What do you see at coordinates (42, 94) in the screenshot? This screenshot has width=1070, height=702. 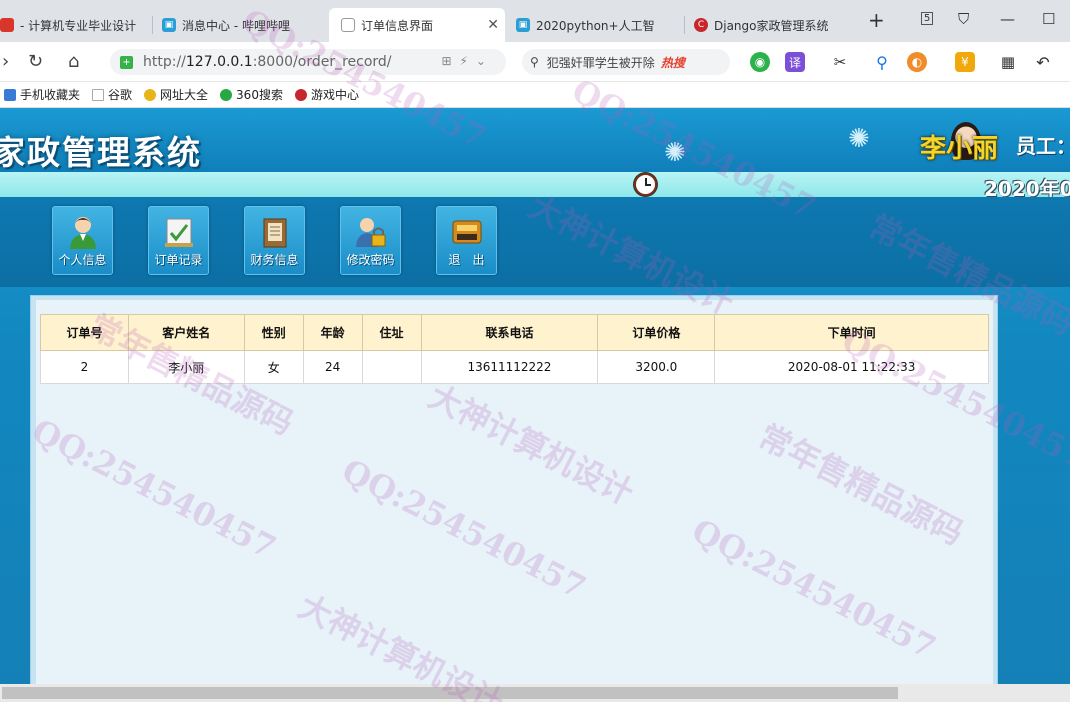 I see `bookmark-mobile: 手机收藏夹` at bounding box center [42, 94].